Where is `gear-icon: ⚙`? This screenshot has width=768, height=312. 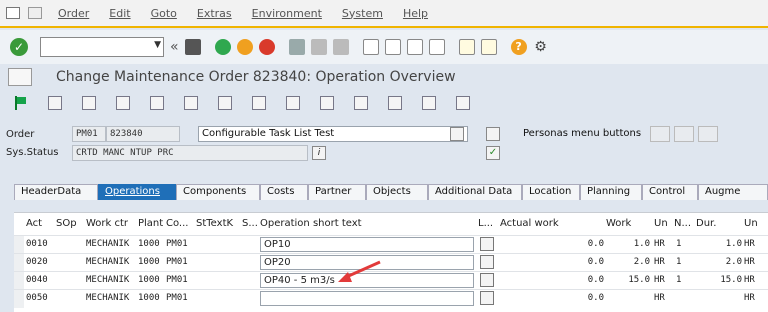 gear-icon: ⚙ is located at coordinates (541, 47).